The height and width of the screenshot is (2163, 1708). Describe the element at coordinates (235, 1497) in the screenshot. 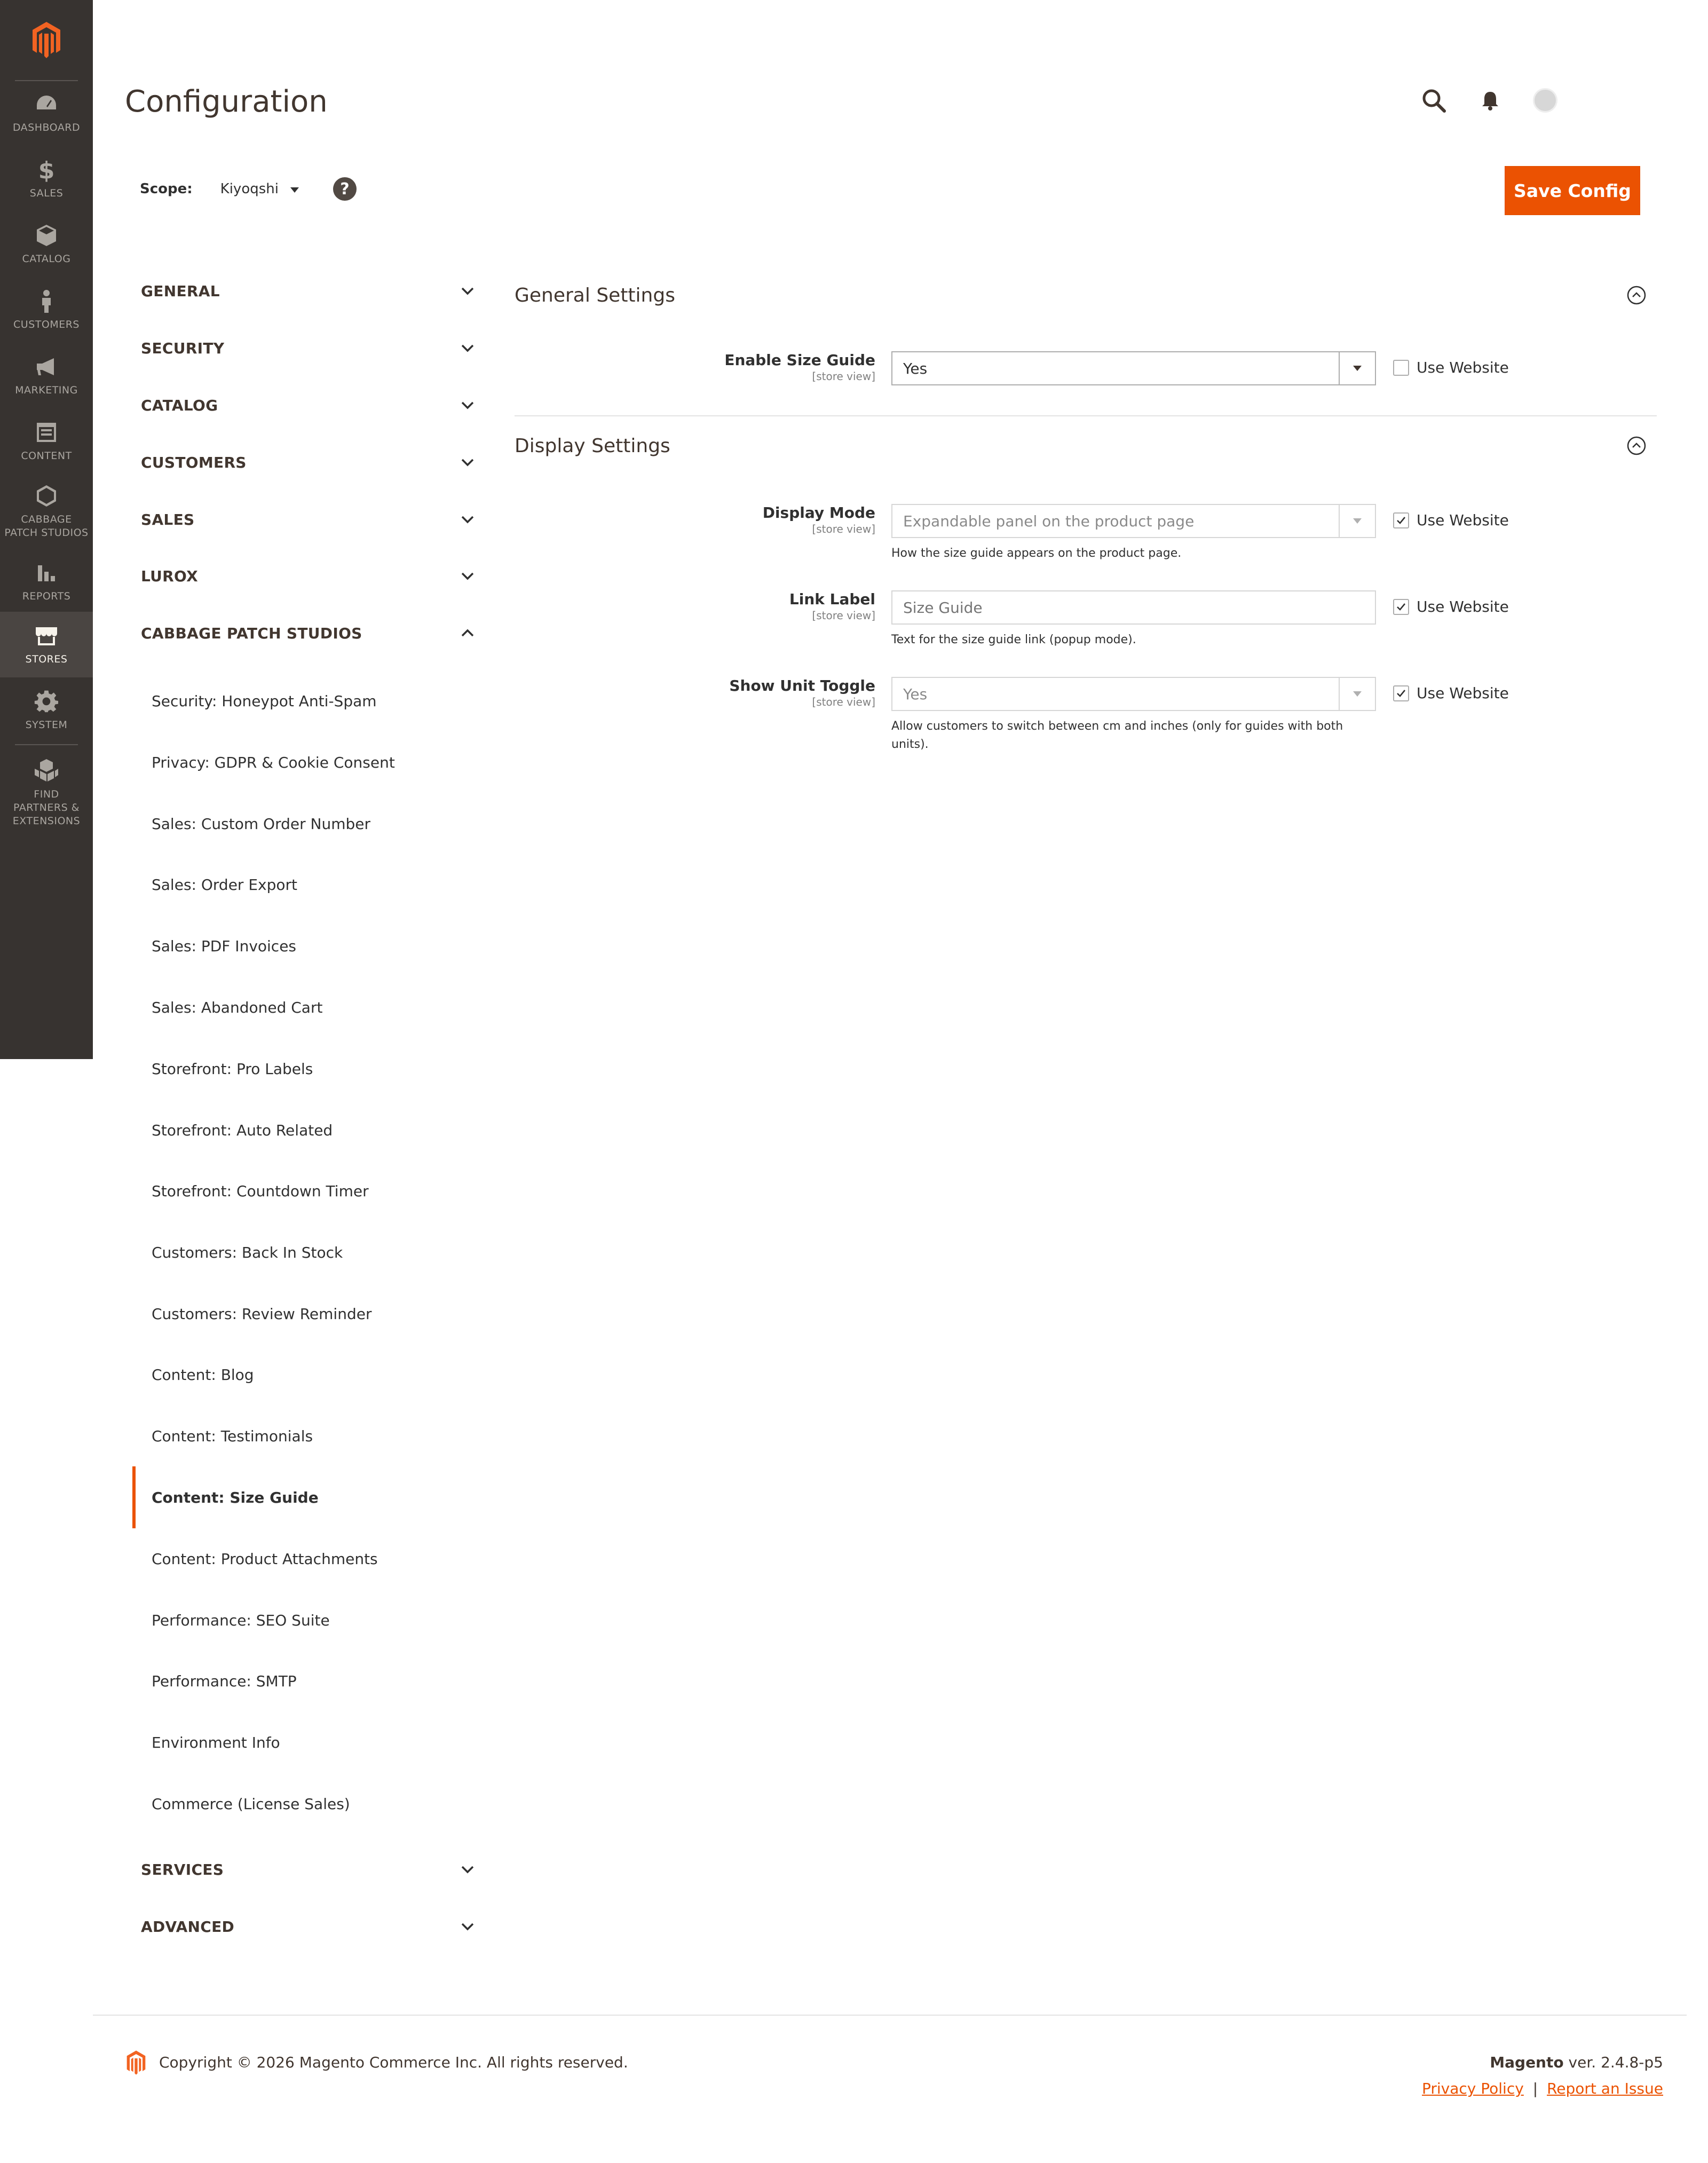

I see `tab-item-label: Content: Size Guide` at that location.